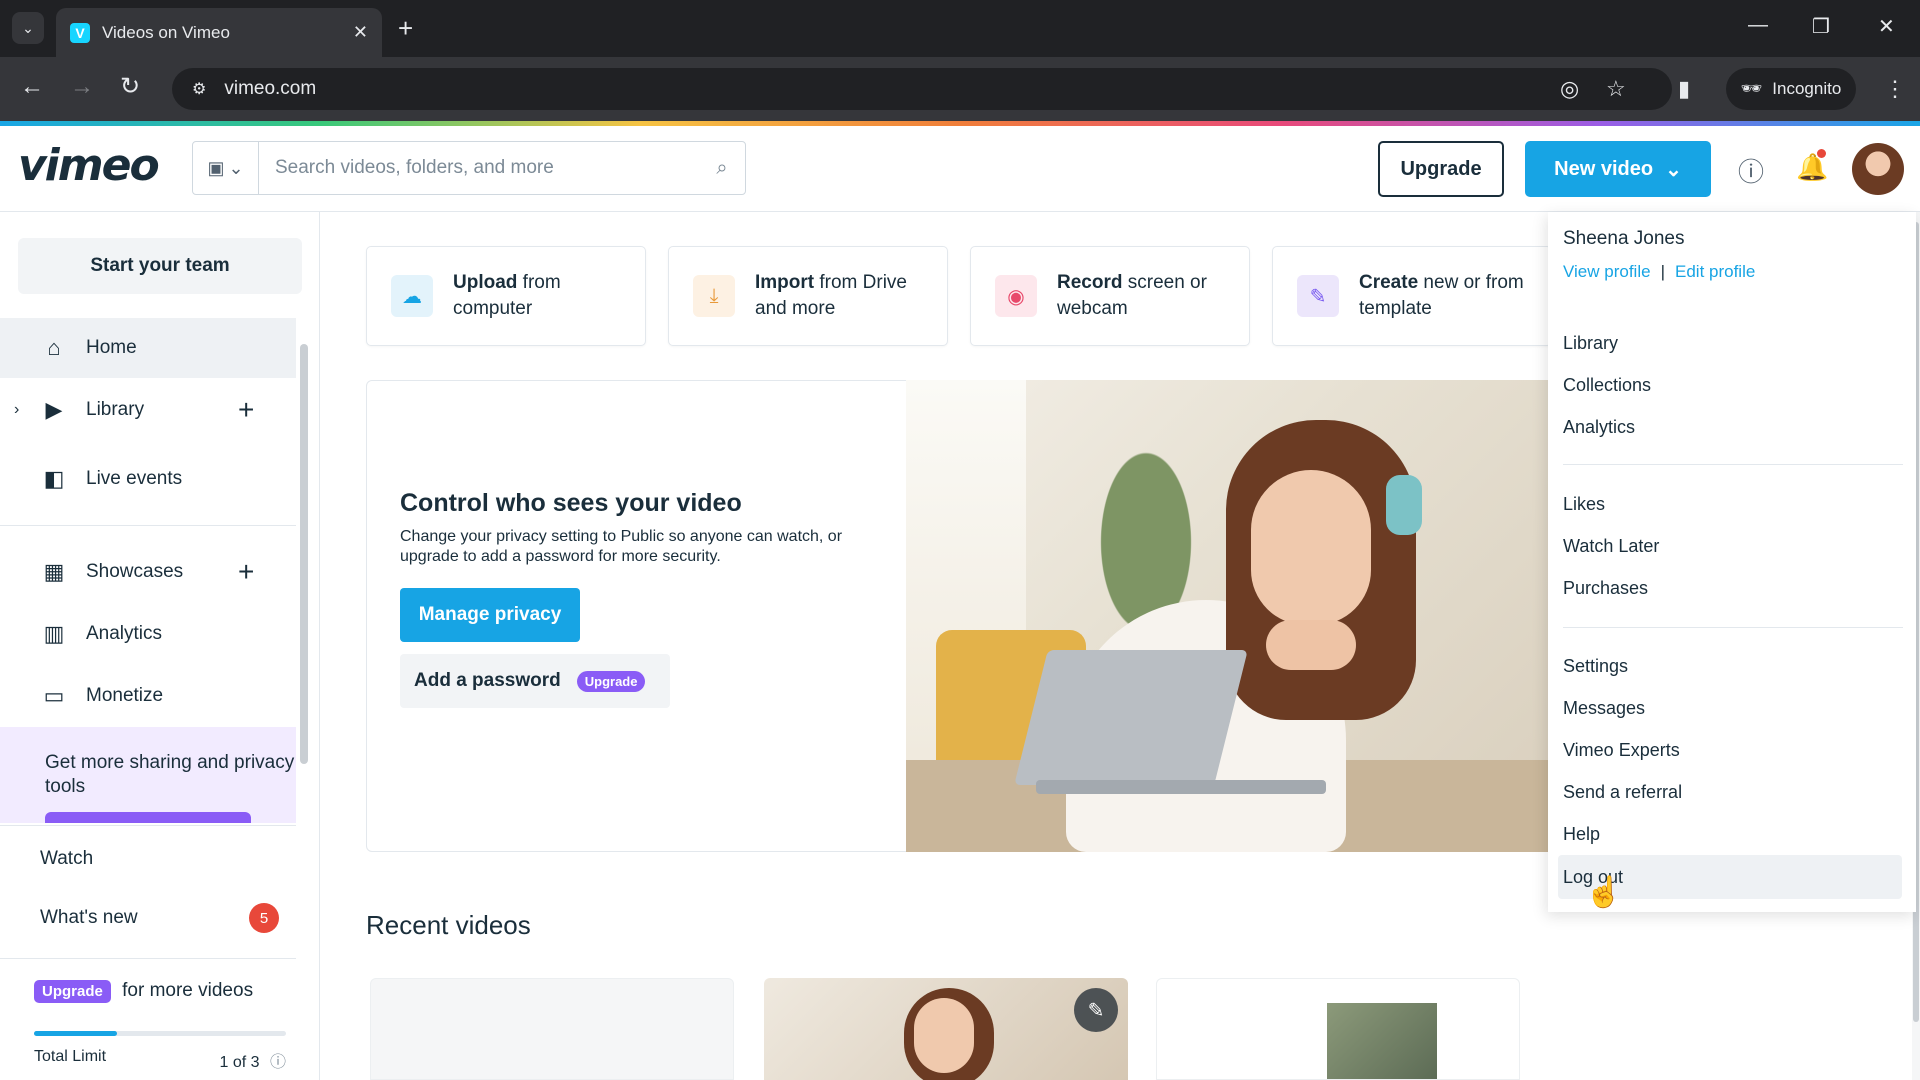  What do you see at coordinates (714, 296) in the screenshot?
I see `download-icon: ⤓` at bounding box center [714, 296].